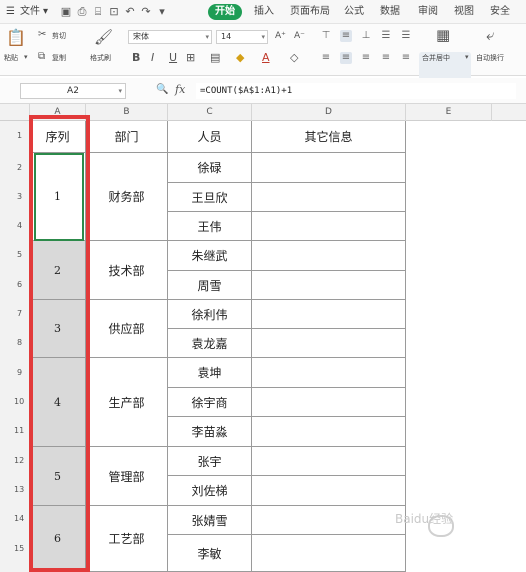  What do you see at coordinates (210, 314) in the screenshot?
I see `person-cell: 徐利伟` at bounding box center [210, 314].